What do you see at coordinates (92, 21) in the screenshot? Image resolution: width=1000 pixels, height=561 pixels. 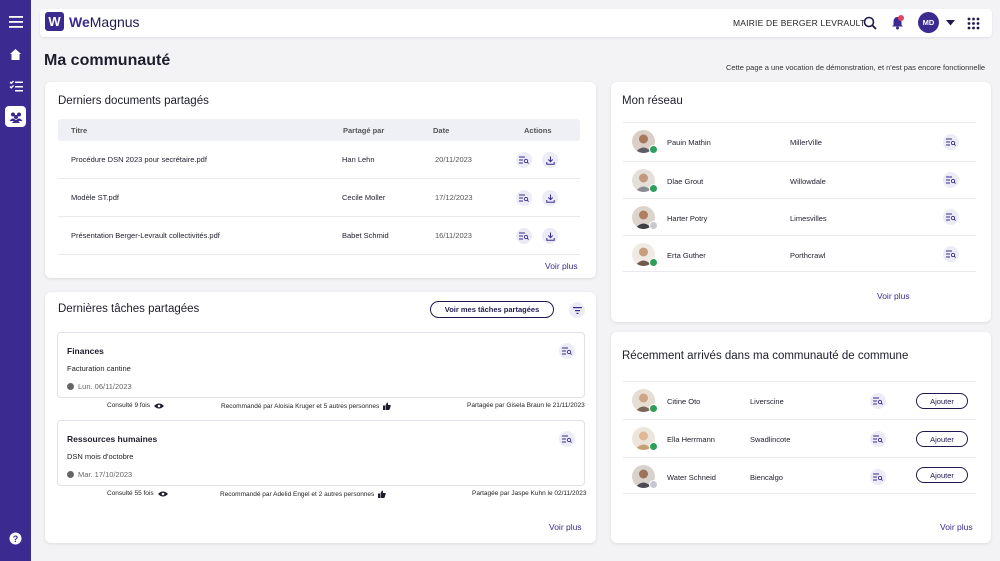 I see `app-logo: W WeMagnus` at bounding box center [92, 21].